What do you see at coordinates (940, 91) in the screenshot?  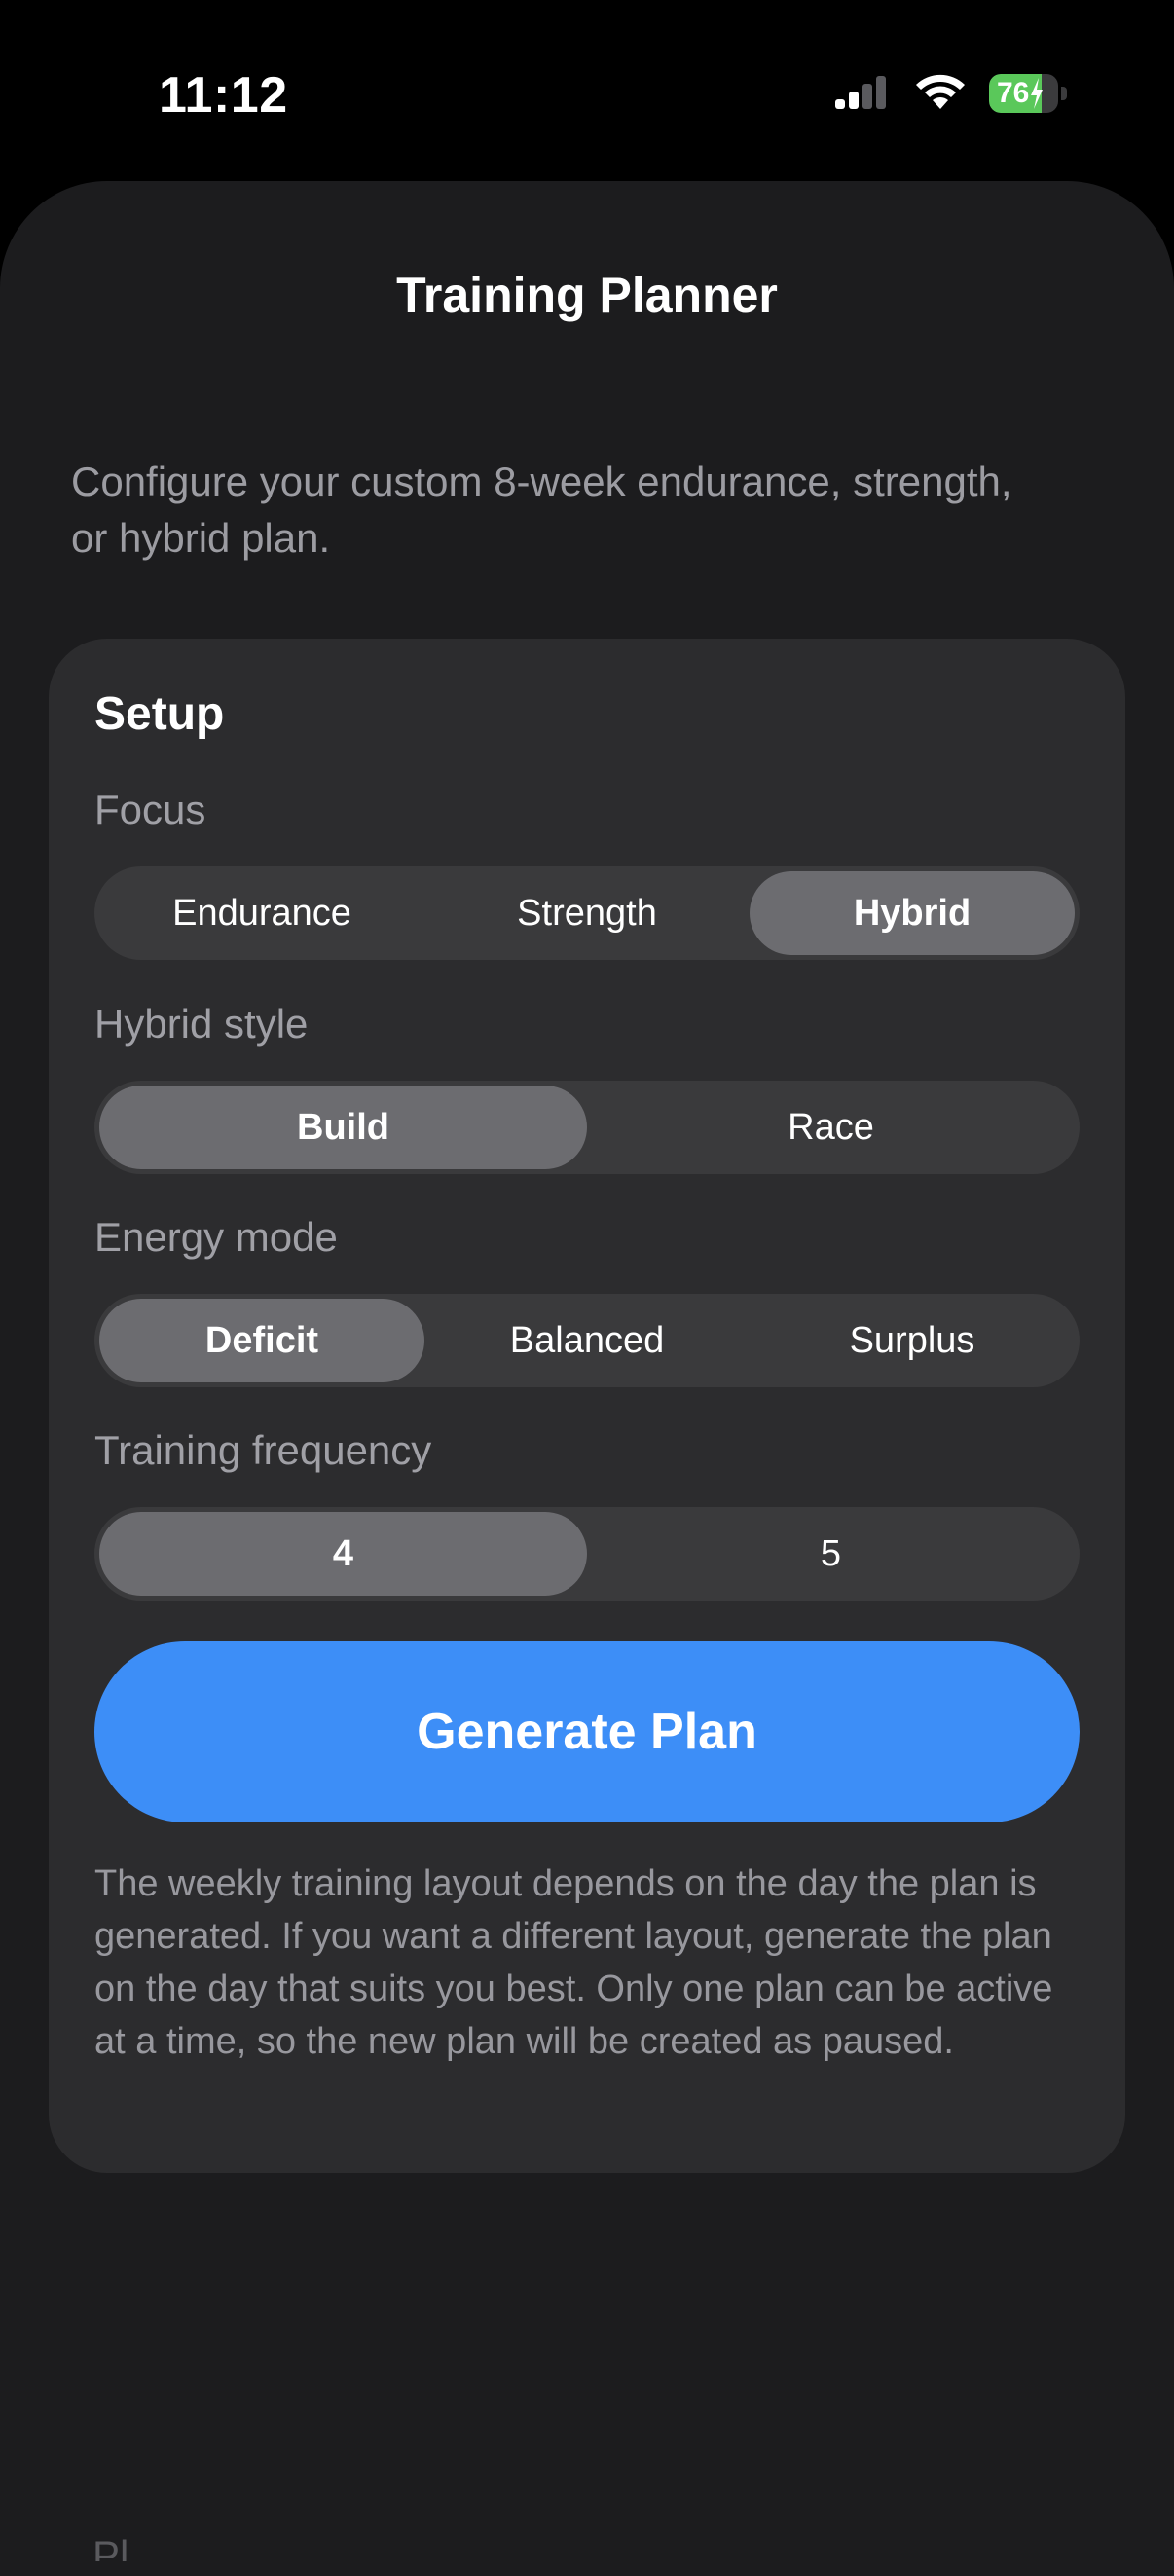 I see `wifi-icon` at bounding box center [940, 91].